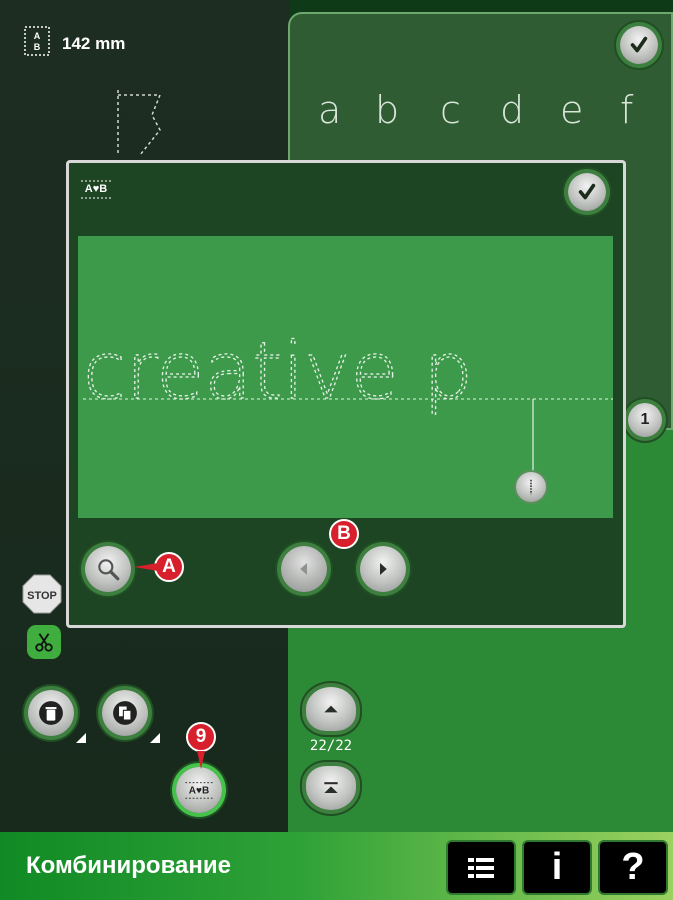 This screenshot has height=900, width=673. I want to click on zoom-button, so click(108, 569).